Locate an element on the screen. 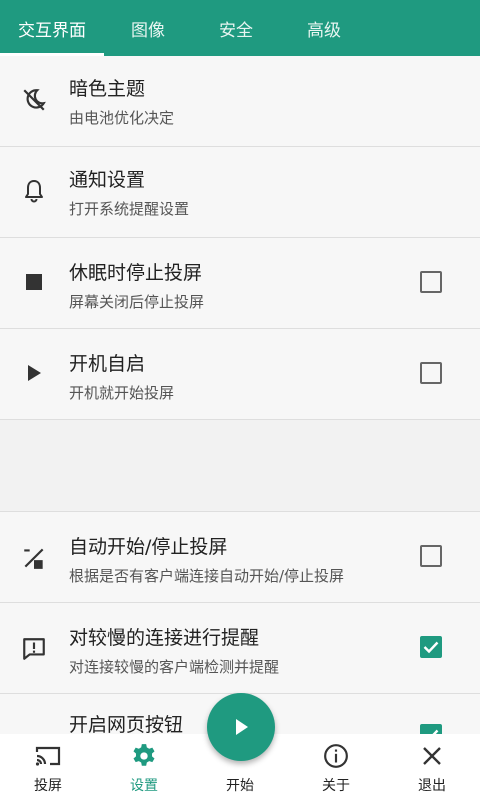 This screenshot has width=480, height=800. setting-title: 自动开始/停止投屏 is located at coordinates (148, 547).